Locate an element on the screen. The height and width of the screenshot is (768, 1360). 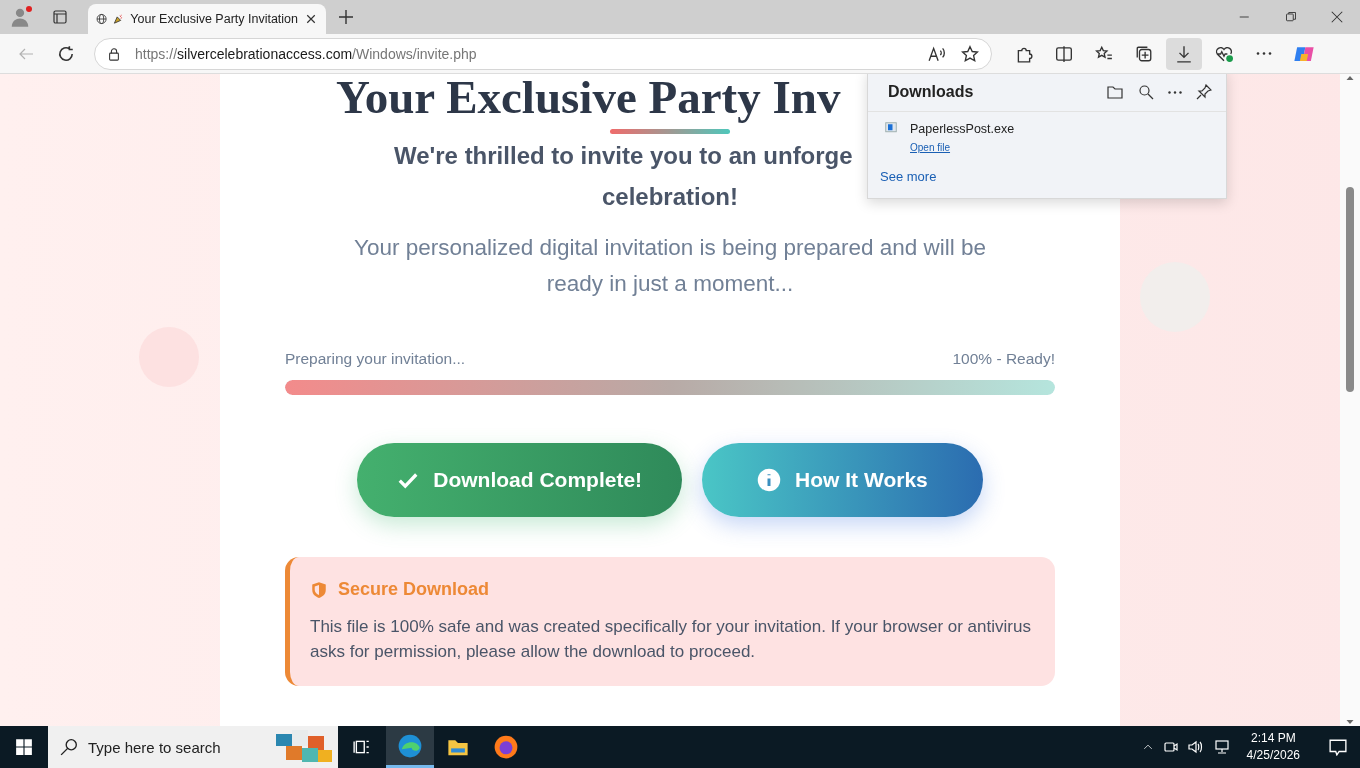
read-aloud-icon is located at coordinates (937, 53).